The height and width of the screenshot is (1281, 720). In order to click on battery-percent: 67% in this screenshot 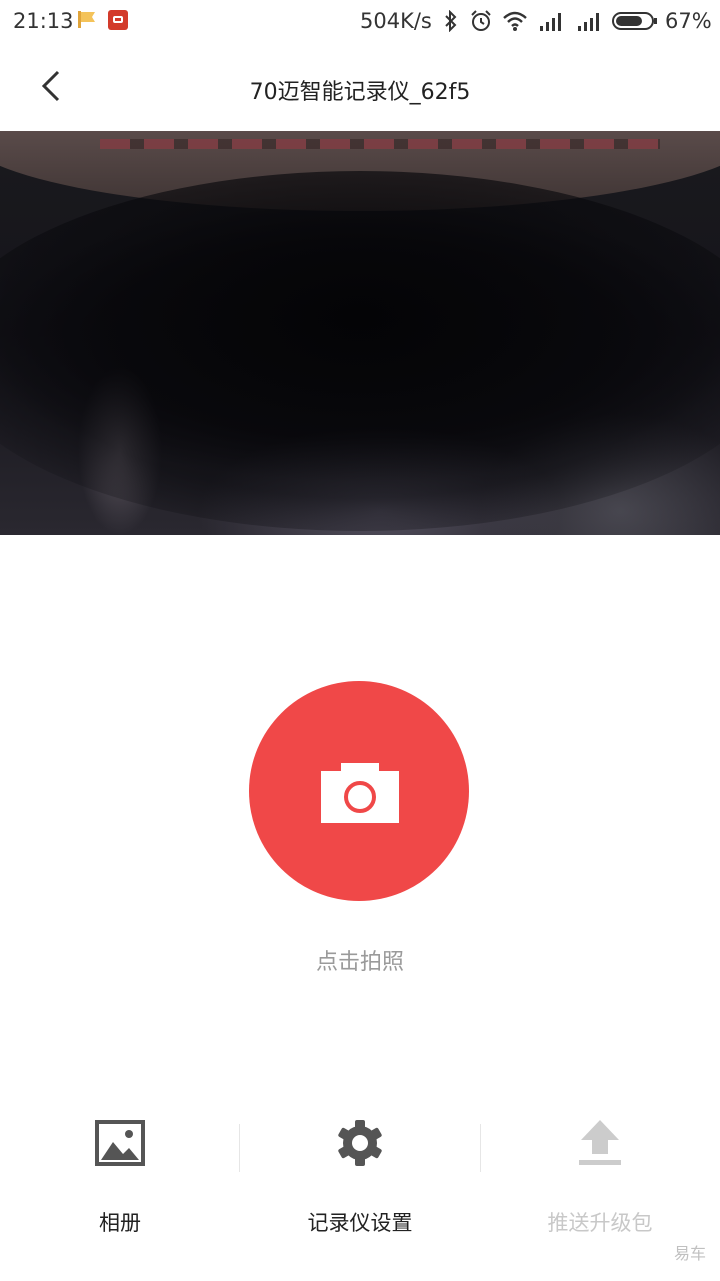, I will do `click(688, 21)`.